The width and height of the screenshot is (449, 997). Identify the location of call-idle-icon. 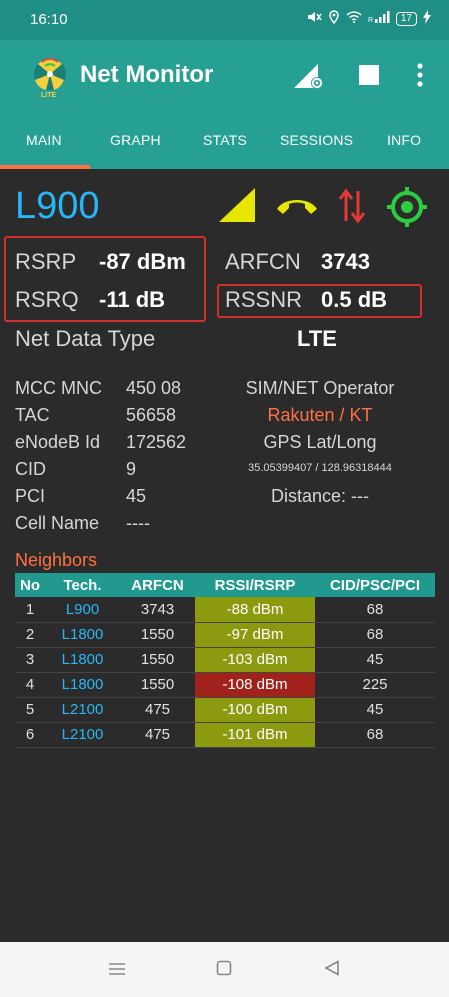
(297, 208).